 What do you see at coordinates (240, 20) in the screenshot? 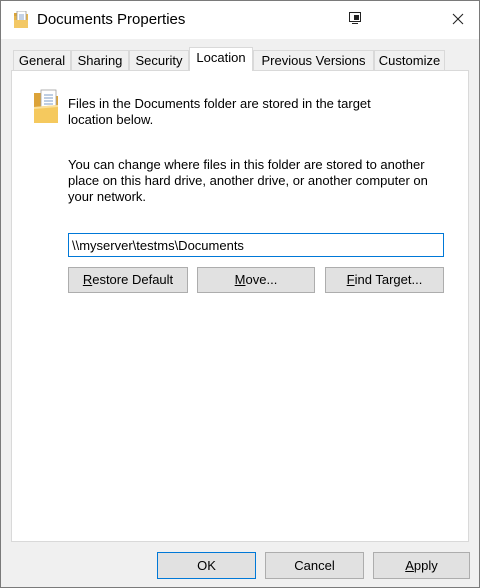
I see `title-bar: Documents Properties` at bounding box center [240, 20].